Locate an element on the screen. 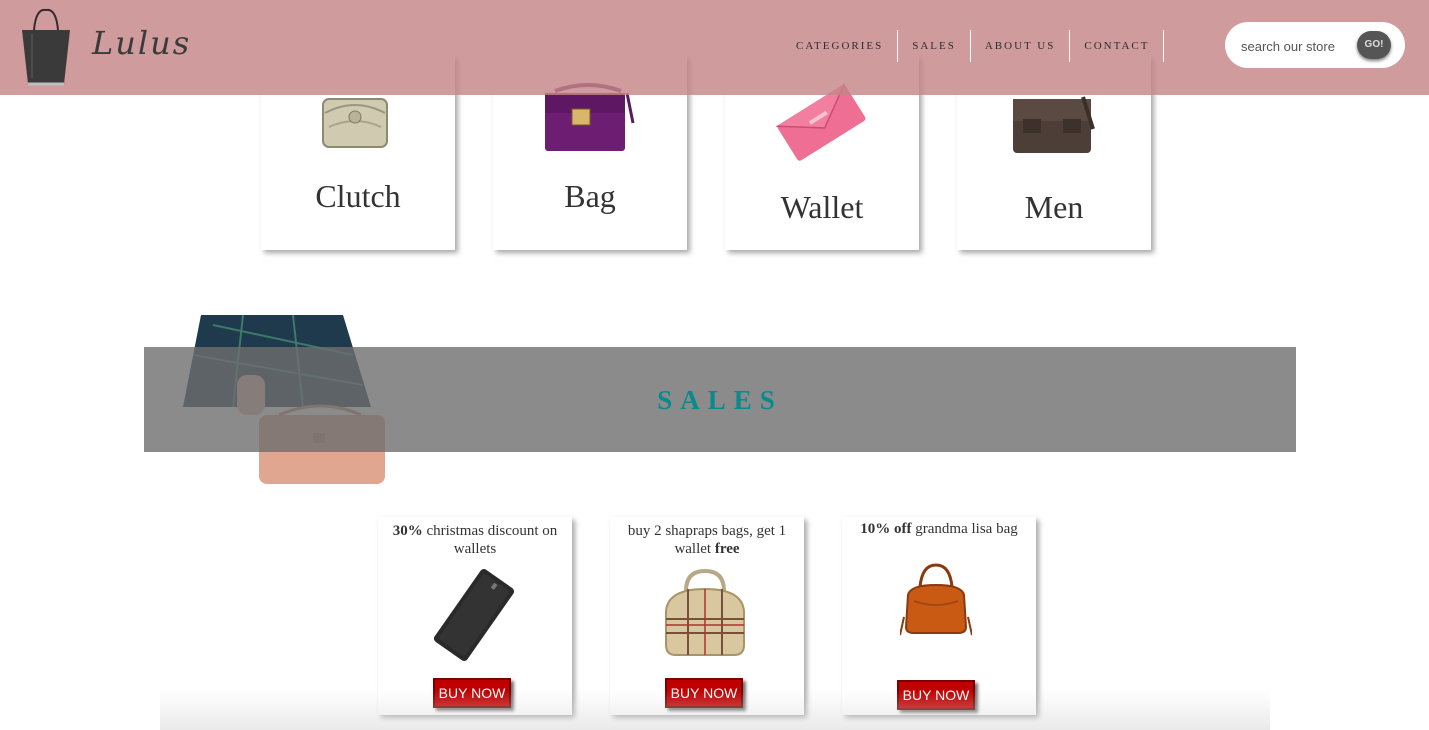  leather-bag-image is located at coordinates (936, 599).